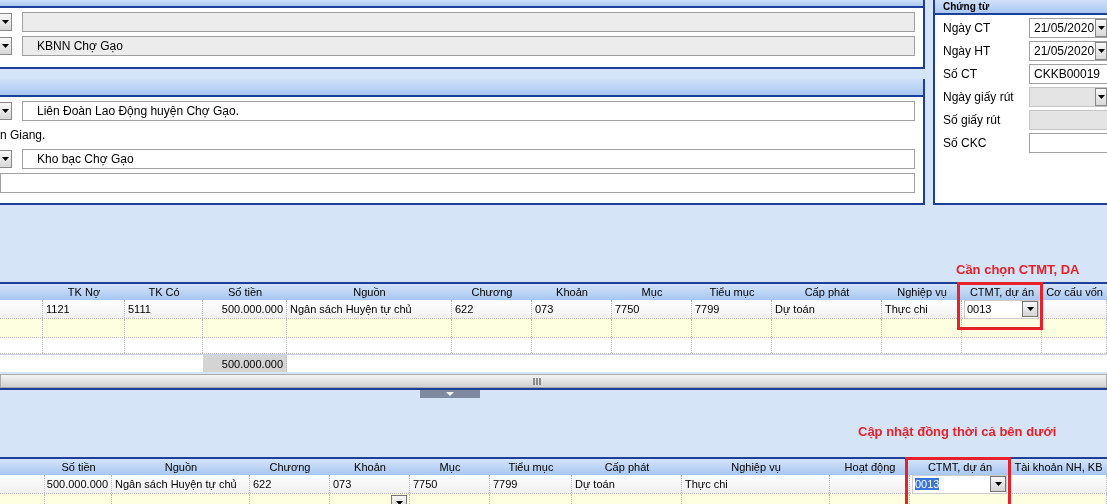 Image resolution: width=1107 pixels, height=504 pixels. Describe the element at coordinates (1018, 269) in the screenshot. I see `annotation-text: Cần chọn CTMT, DA` at that location.